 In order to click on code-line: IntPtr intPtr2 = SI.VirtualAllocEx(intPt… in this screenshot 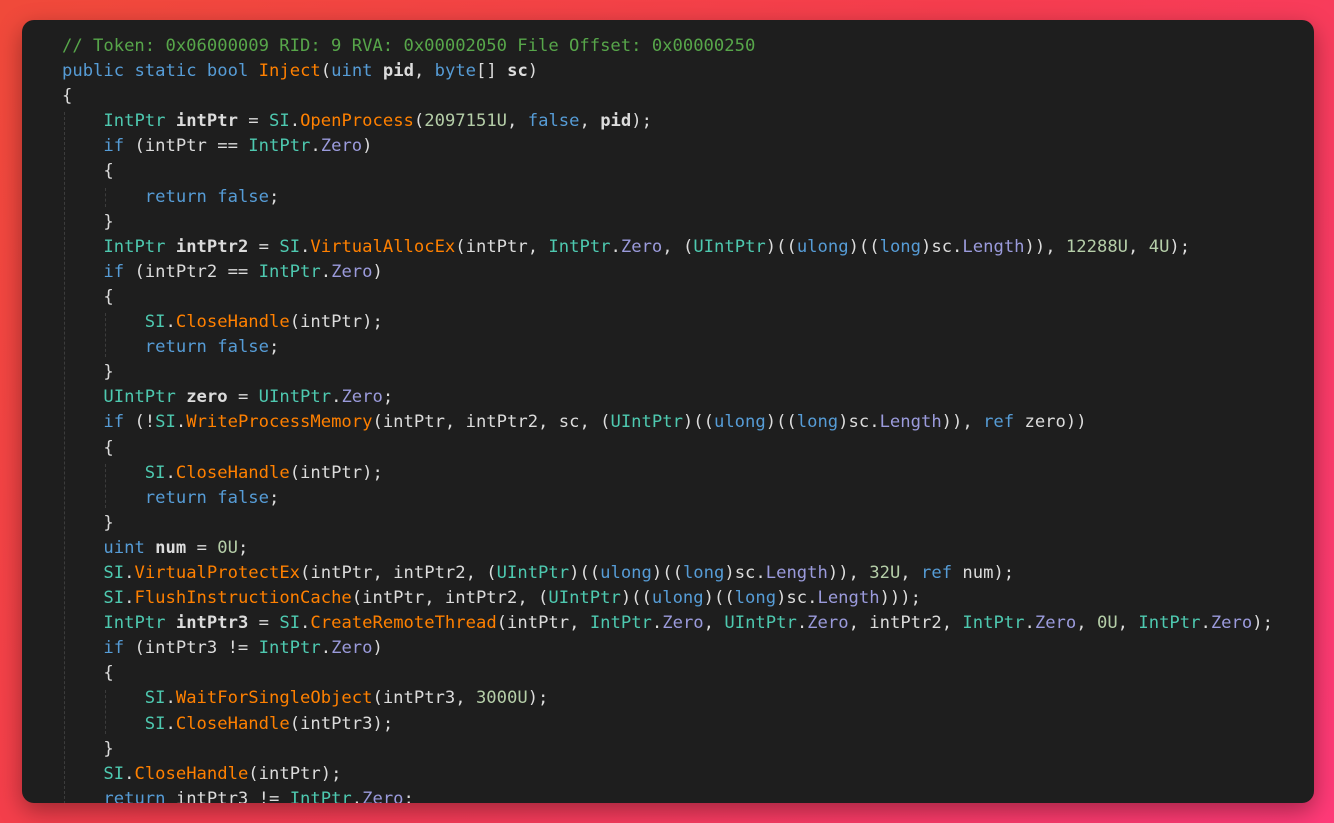, I will do `click(667, 247)`.